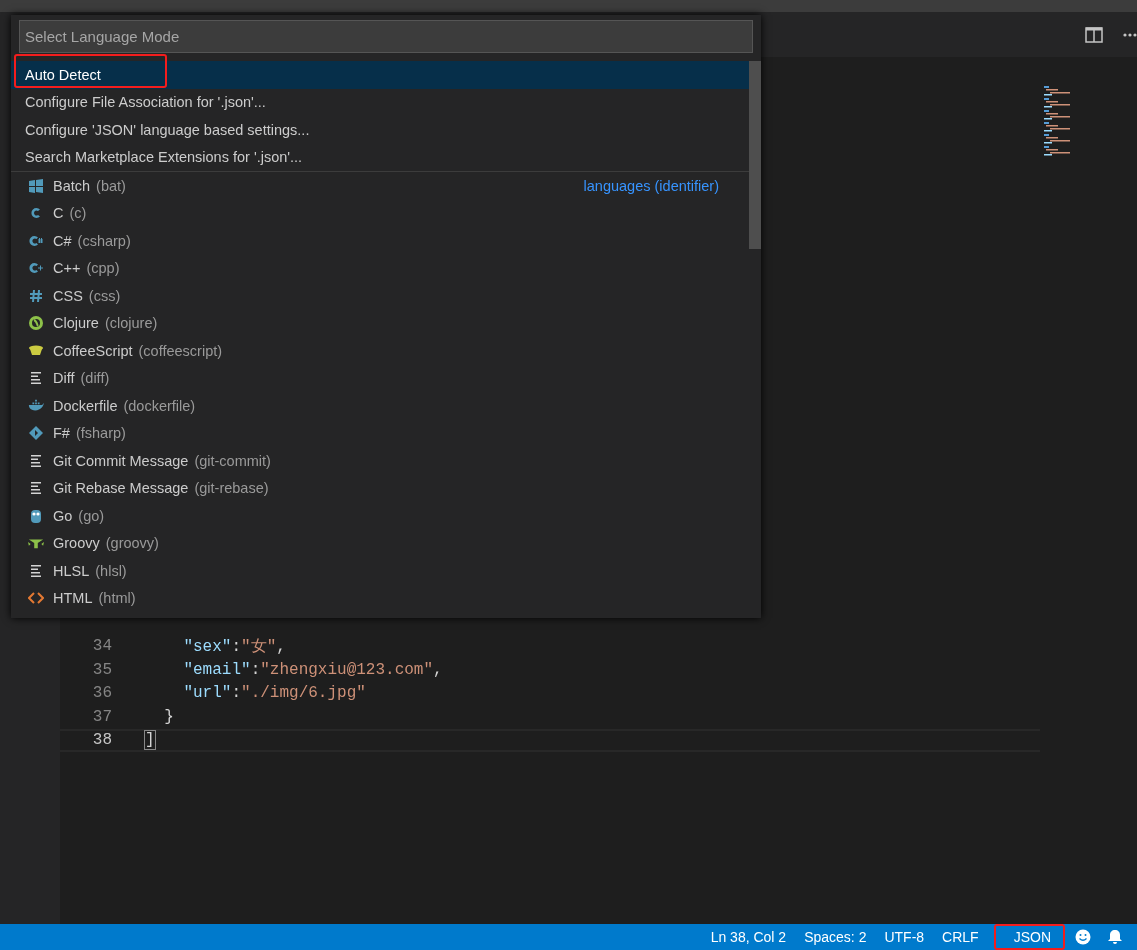 The width and height of the screenshot is (1137, 950). I want to click on language-id: (coffeescript), so click(180, 350).